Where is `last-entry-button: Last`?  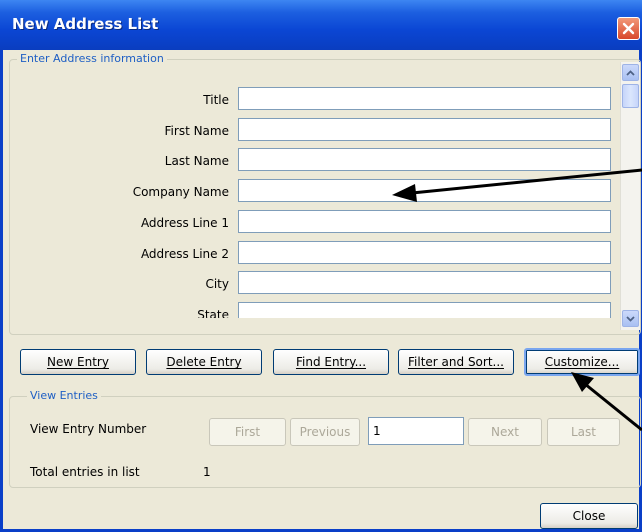
last-entry-button: Last is located at coordinates (583, 432).